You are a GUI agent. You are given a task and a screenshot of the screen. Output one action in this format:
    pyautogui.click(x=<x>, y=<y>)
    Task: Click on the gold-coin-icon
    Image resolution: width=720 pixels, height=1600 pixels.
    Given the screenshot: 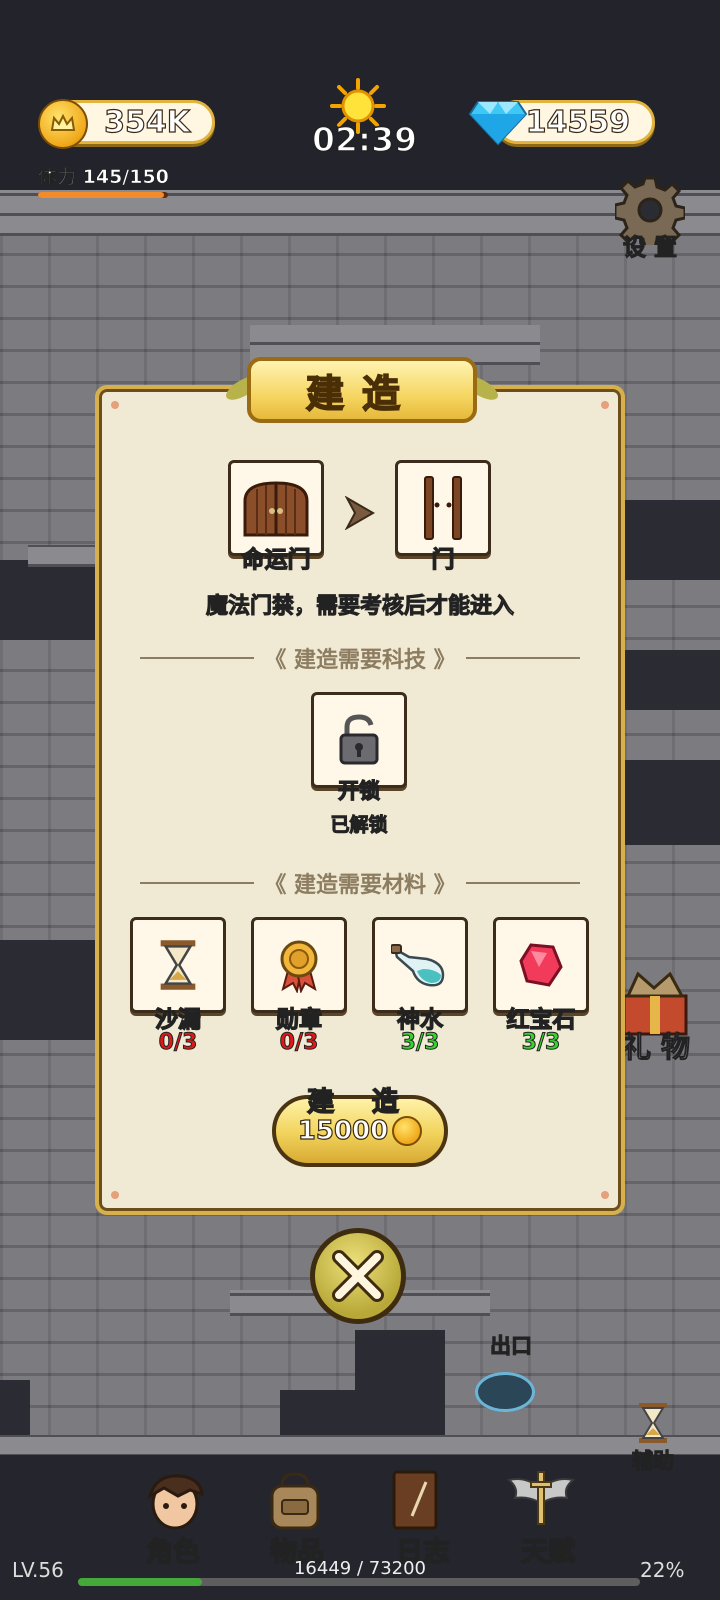 What is the action you would take?
    pyautogui.click(x=63, y=124)
    